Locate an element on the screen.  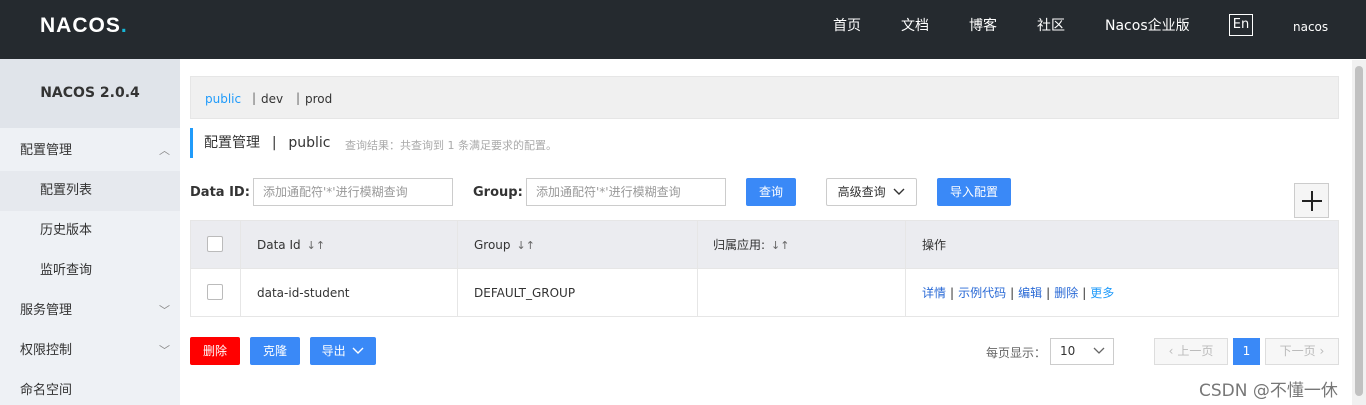
sidebar-item-service-management: 服务管理 ﹀ is located at coordinates (90, 311).